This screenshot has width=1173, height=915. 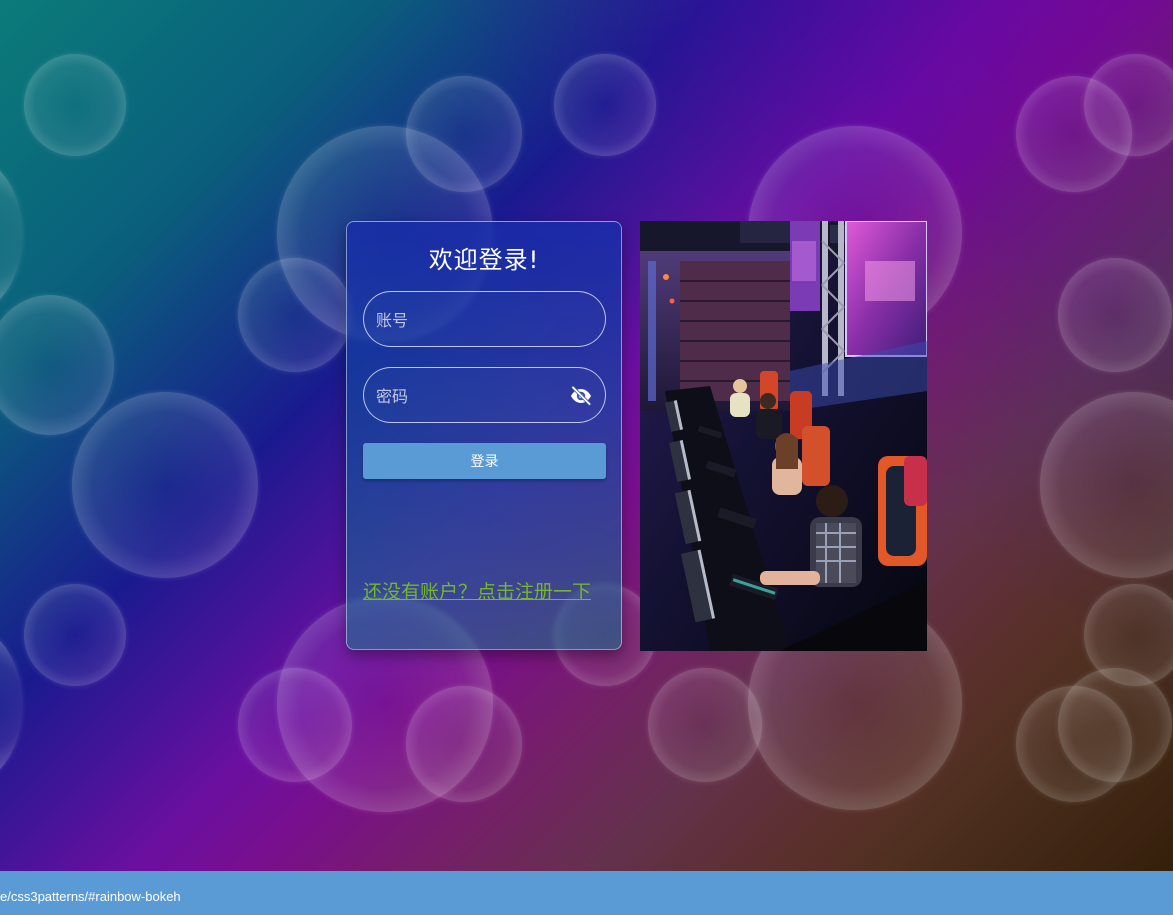 What do you see at coordinates (484, 260) in the screenshot?
I see `login-title: 欢迎登录!` at bounding box center [484, 260].